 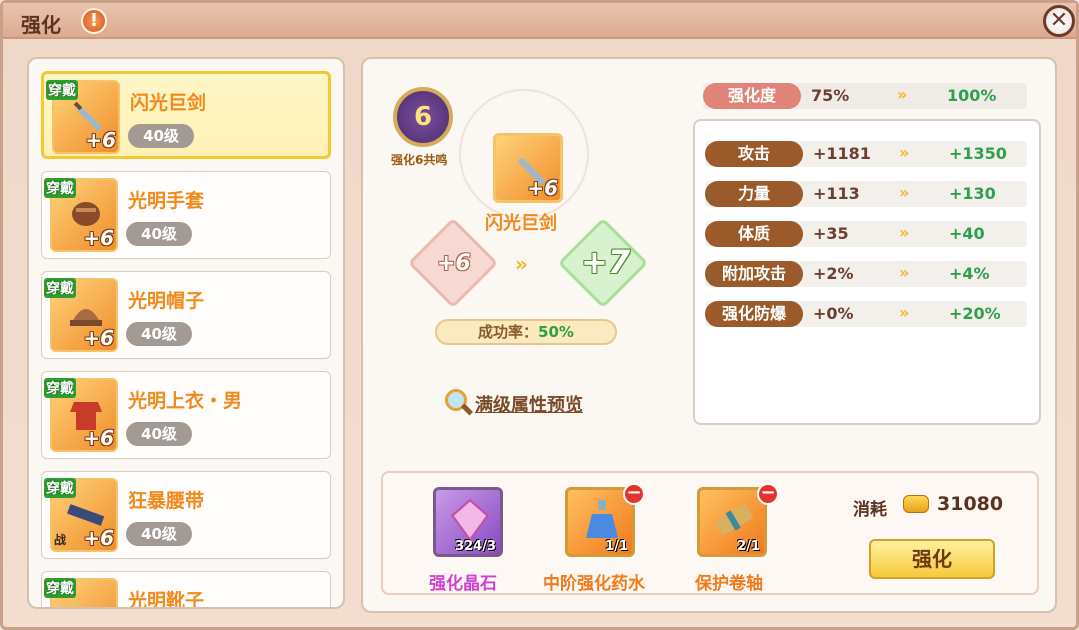 I want to click on war-tag: 战, so click(x=60, y=540).